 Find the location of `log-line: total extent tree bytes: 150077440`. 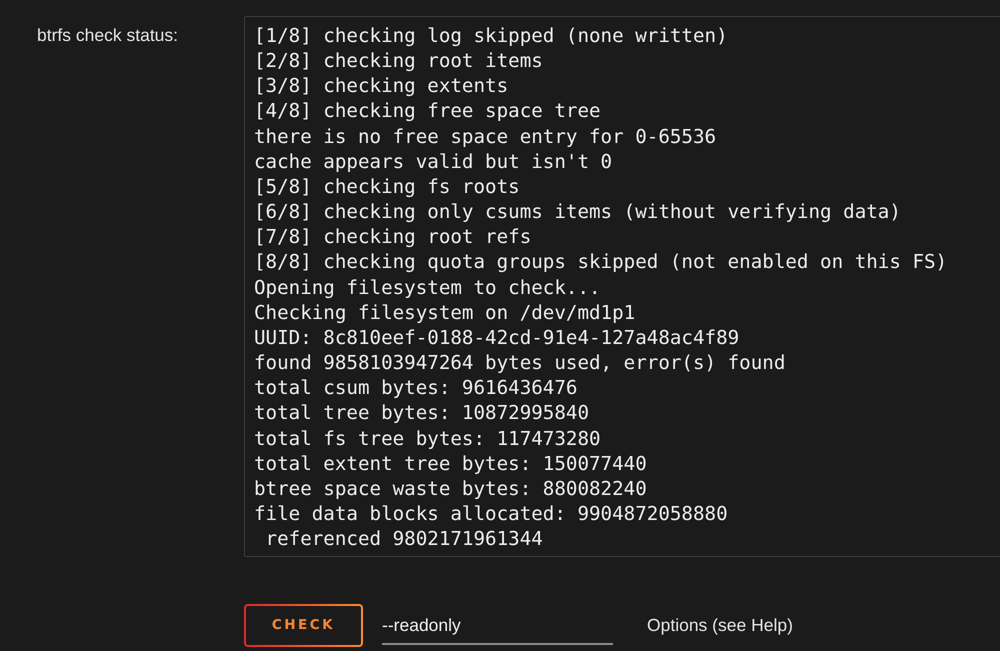

log-line: total extent tree bytes: 150077440 is located at coordinates (450, 463).